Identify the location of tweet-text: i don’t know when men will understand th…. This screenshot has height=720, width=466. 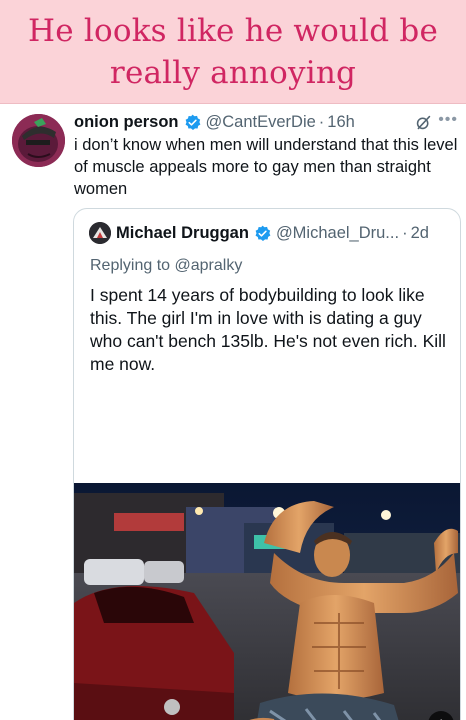
(266, 167).